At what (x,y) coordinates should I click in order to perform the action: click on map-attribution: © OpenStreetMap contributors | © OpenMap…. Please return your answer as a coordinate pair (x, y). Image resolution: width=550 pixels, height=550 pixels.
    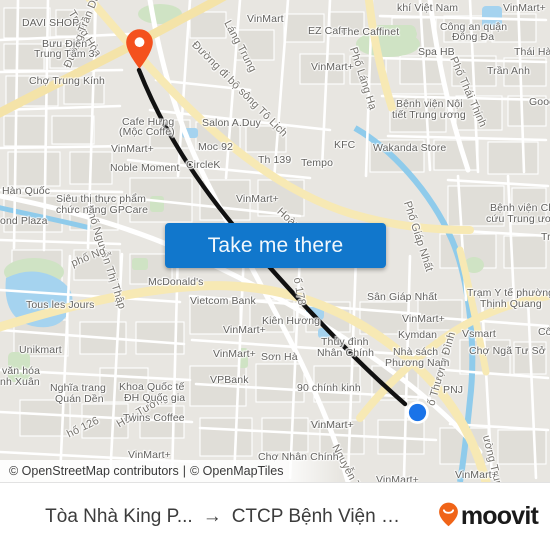
    Looking at the image, I should click on (275, 471).